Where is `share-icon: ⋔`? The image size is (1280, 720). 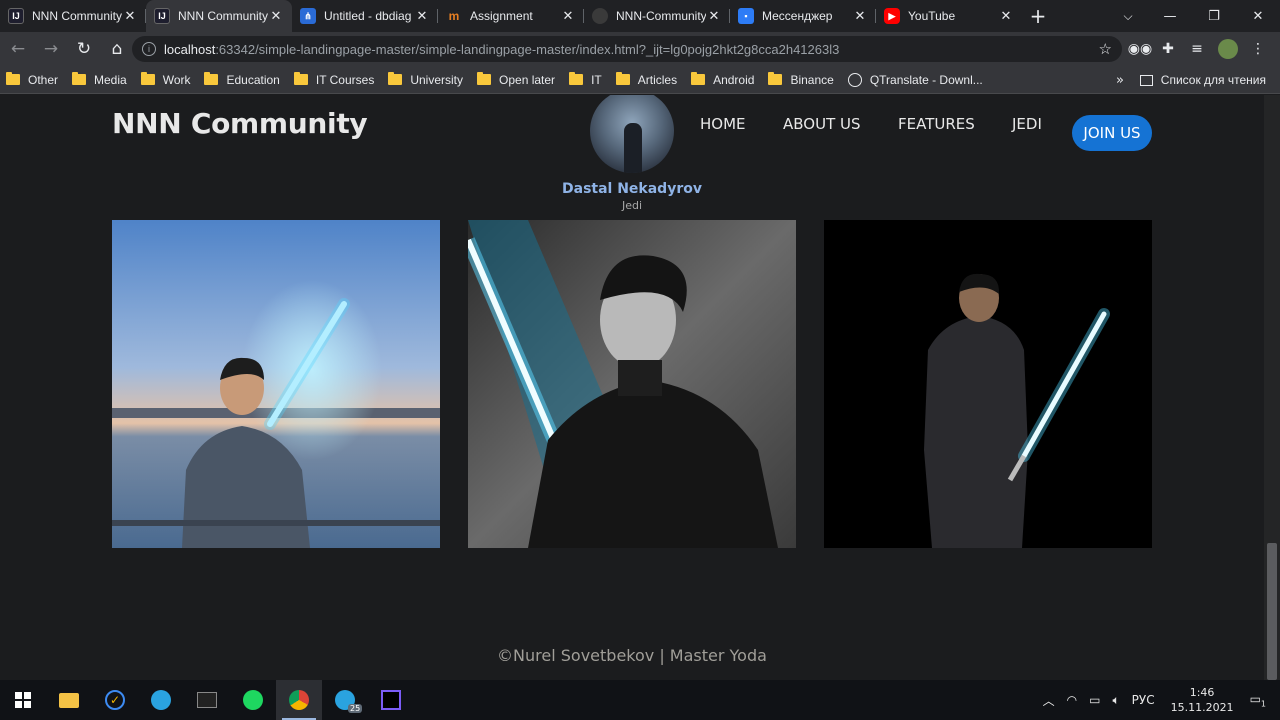 share-icon: ⋔ is located at coordinates (308, 16).